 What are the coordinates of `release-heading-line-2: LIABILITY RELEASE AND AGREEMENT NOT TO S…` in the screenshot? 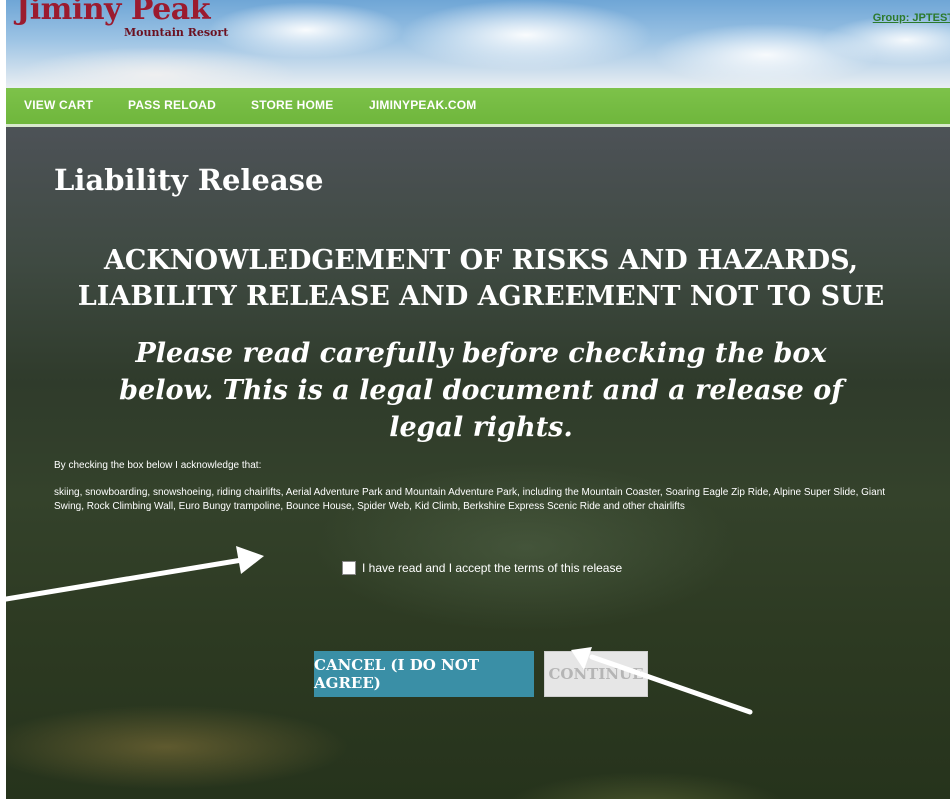 It's located at (481, 296).